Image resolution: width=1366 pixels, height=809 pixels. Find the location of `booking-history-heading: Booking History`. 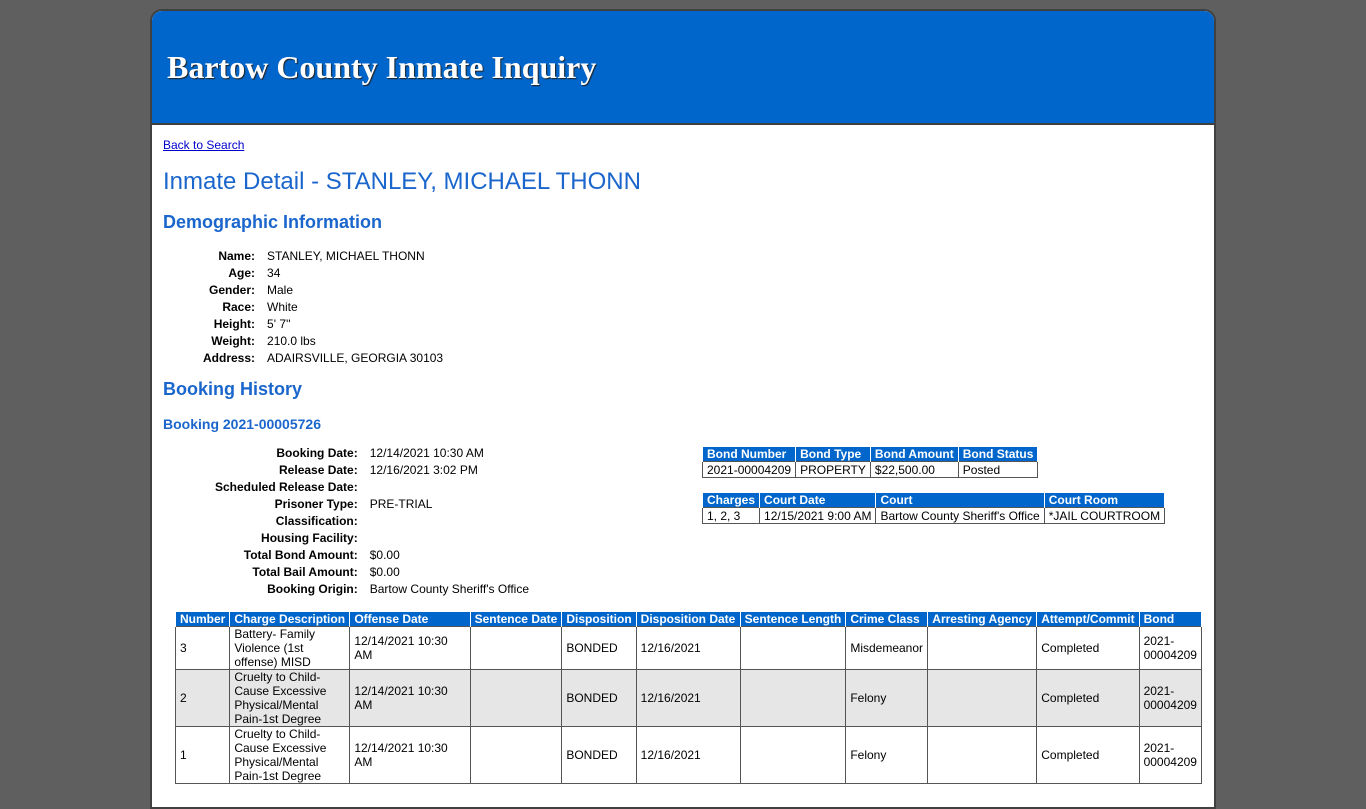

booking-history-heading: Booking History is located at coordinates (233, 389).